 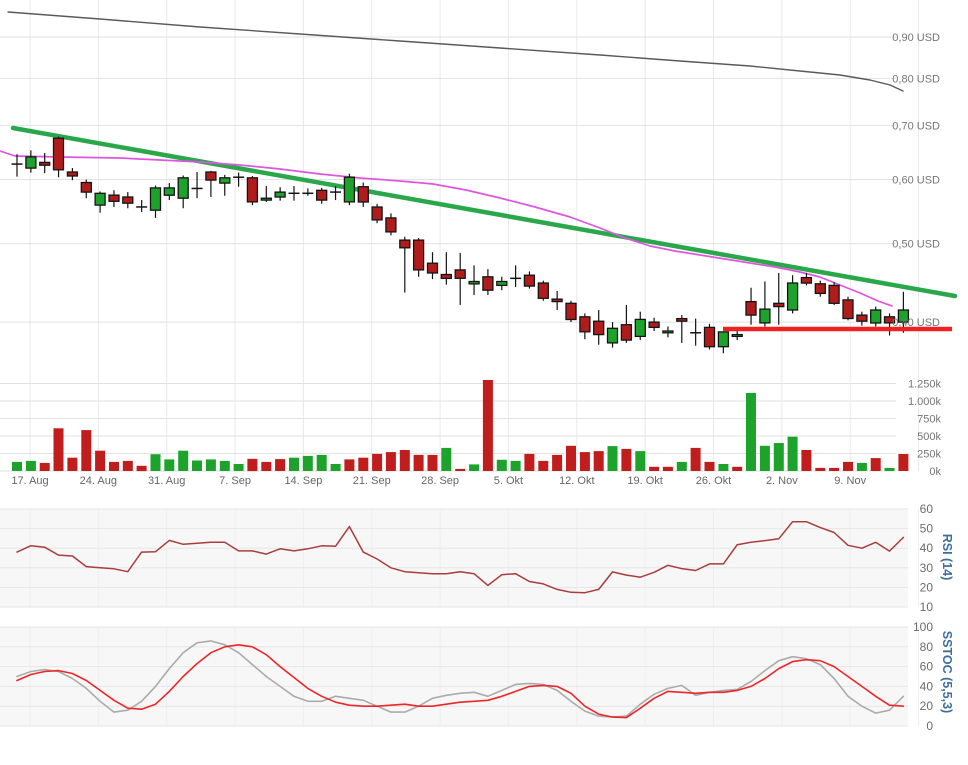 What do you see at coordinates (925, 402) in the screenshot?
I see `svg-text: 1.000k` at bounding box center [925, 402].